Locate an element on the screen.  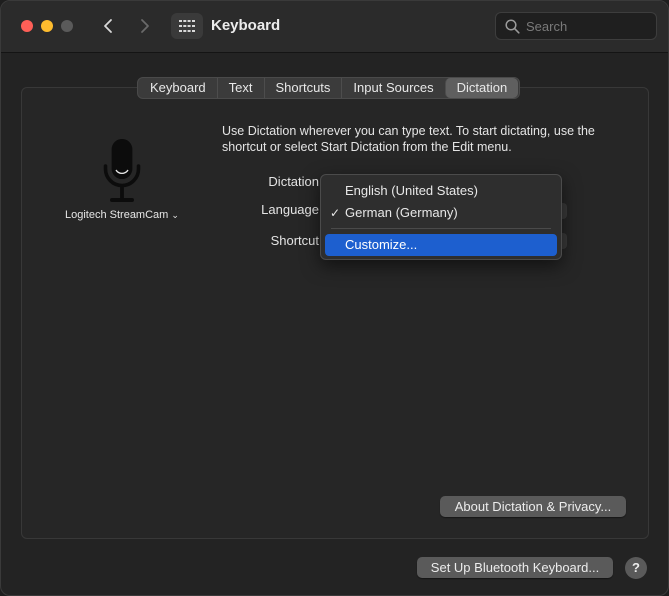
menu-item-english-us: English (United States) is located at coordinates (441, 191).